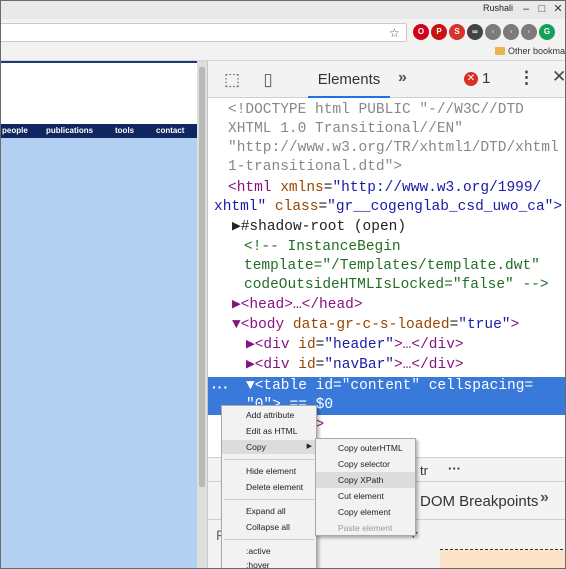 Image resolution: width=566 pixels, height=569 pixels. What do you see at coordinates (319, 228) in the screenshot?
I see `shadow-root-node: ▶#shadow-root (open)` at bounding box center [319, 228].